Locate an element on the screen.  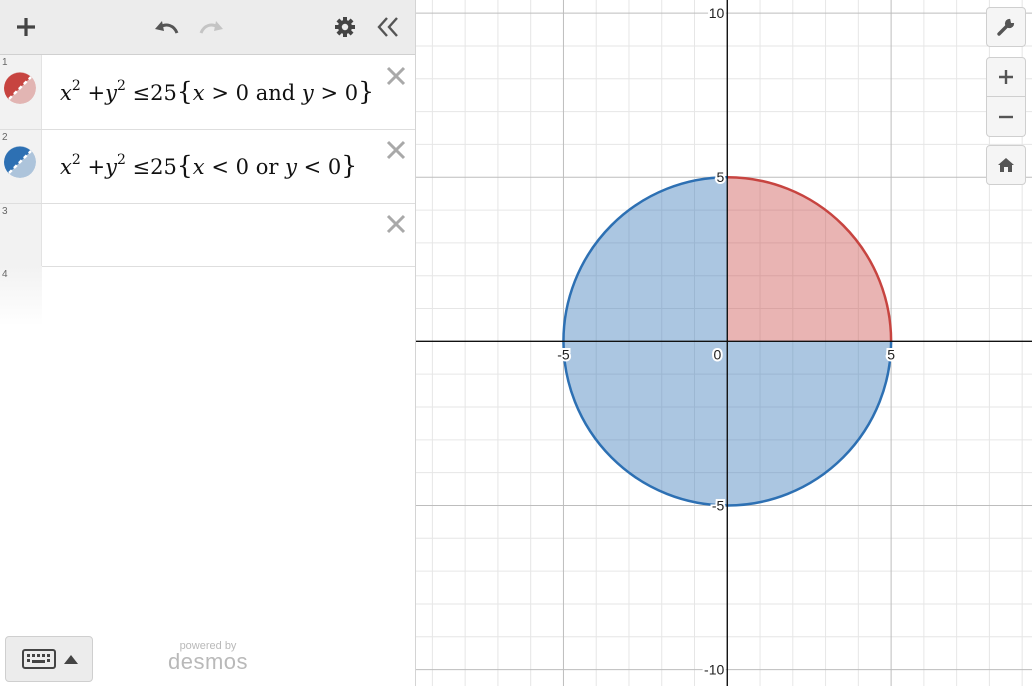
gear-icon is located at coordinates (345, 27).